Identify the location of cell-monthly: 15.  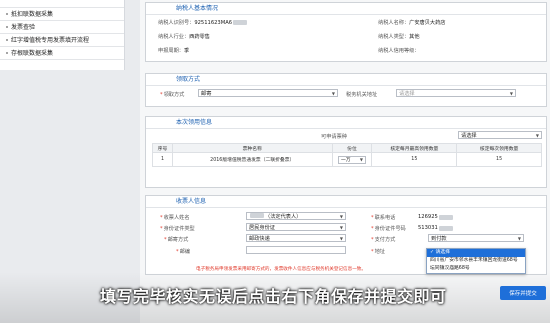
(414, 159).